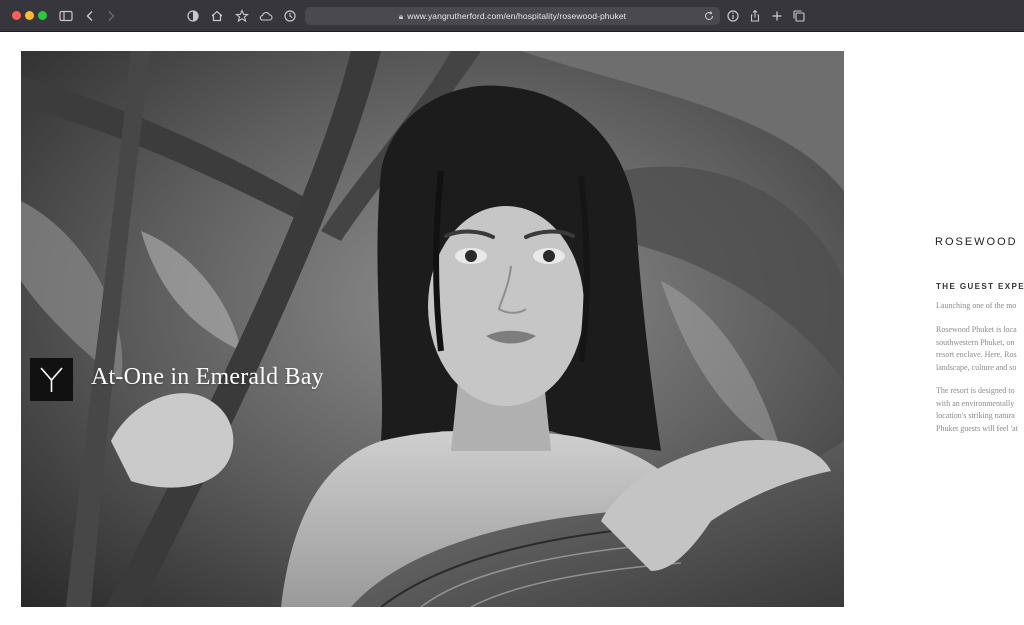  I want to click on forward-icon, so click(111, 16).